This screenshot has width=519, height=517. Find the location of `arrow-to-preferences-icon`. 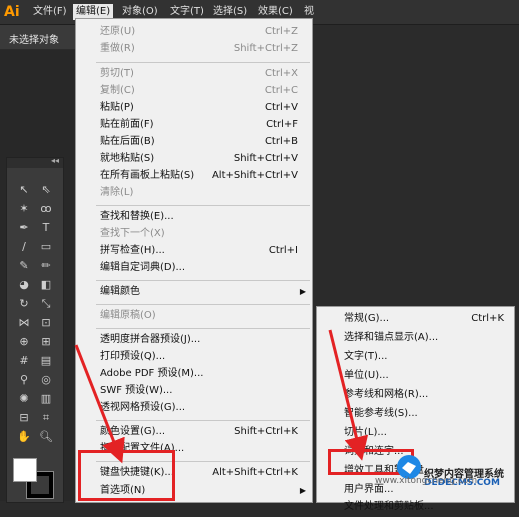

arrow-to-preferences-icon is located at coordinates (99, 404).